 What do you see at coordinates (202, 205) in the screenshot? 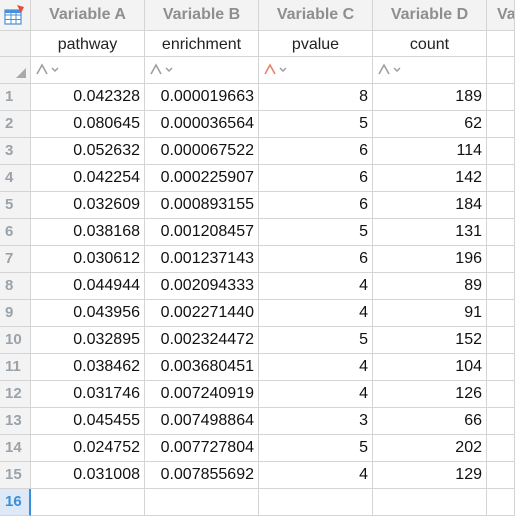
I see `table-cell: 0.000893155` at bounding box center [202, 205].